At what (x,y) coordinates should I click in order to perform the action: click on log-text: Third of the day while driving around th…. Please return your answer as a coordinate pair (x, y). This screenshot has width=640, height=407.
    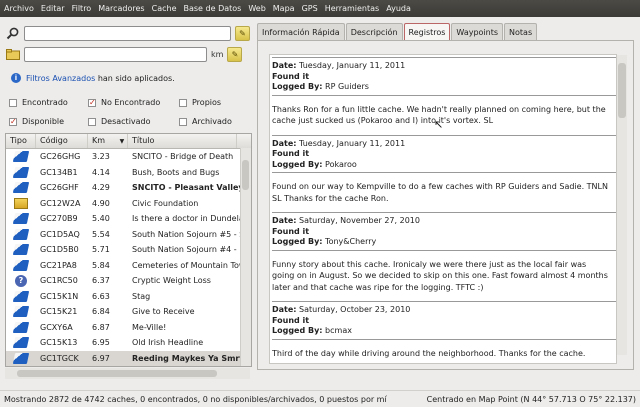
    Looking at the image, I should click on (429, 353).